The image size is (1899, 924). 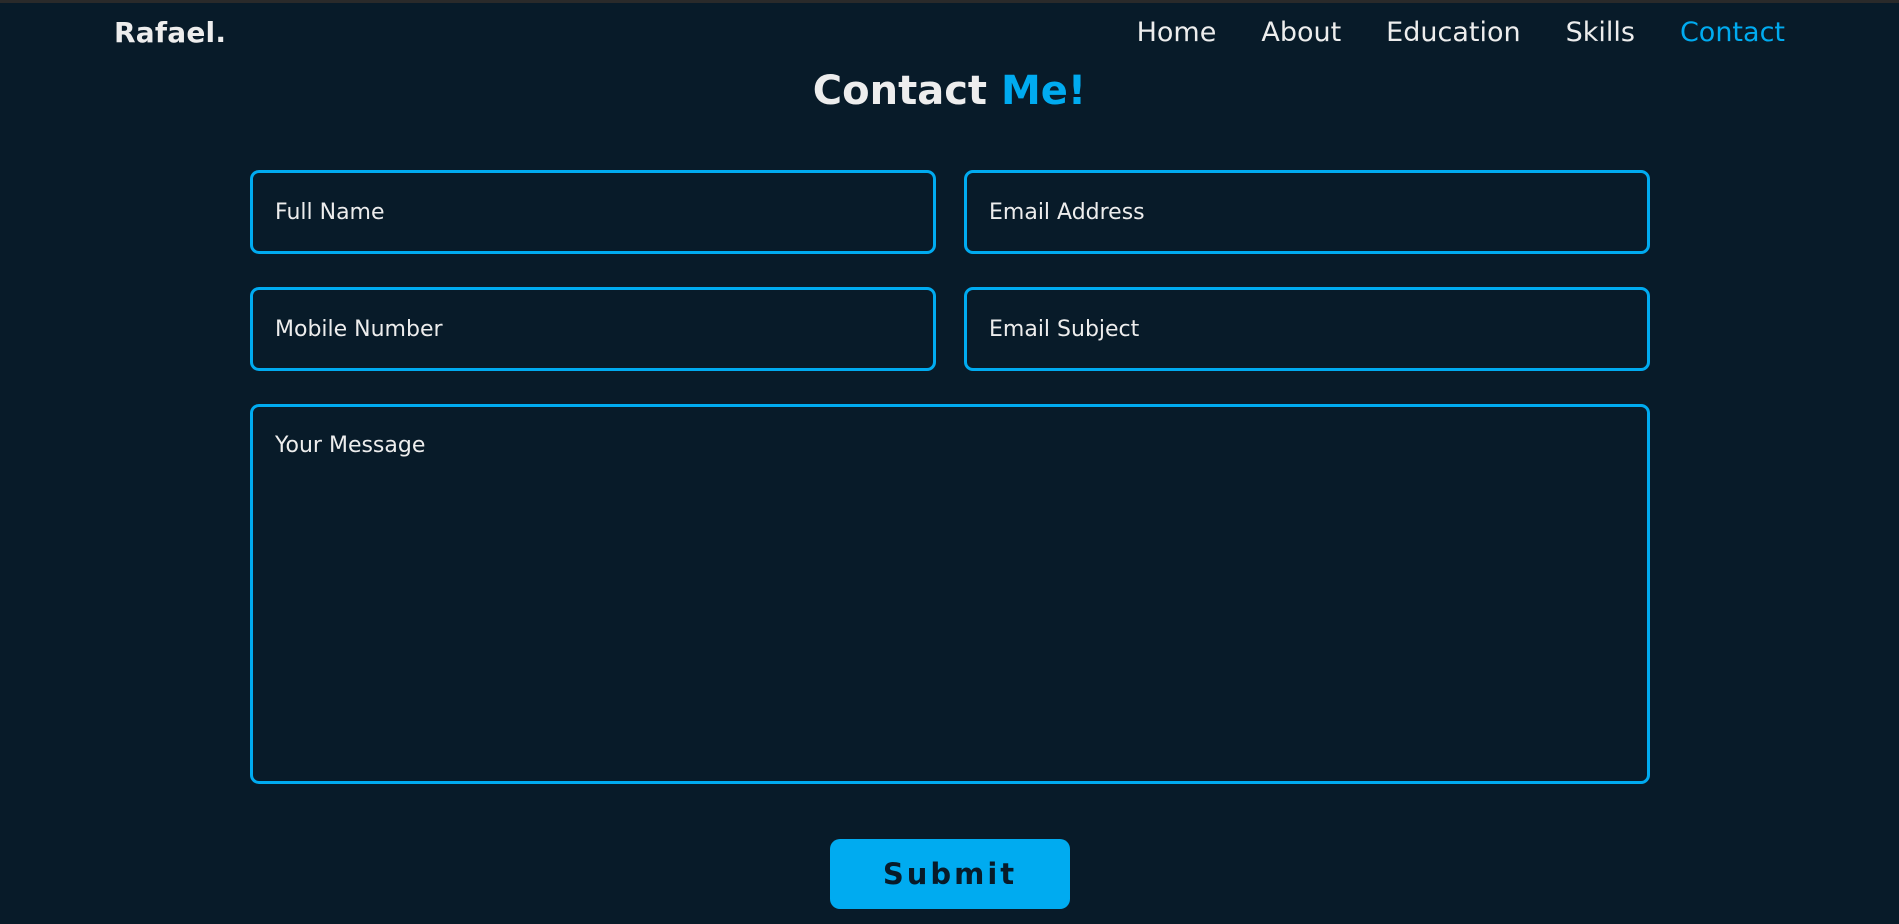 I want to click on nav-home: Home, so click(x=1177, y=32).